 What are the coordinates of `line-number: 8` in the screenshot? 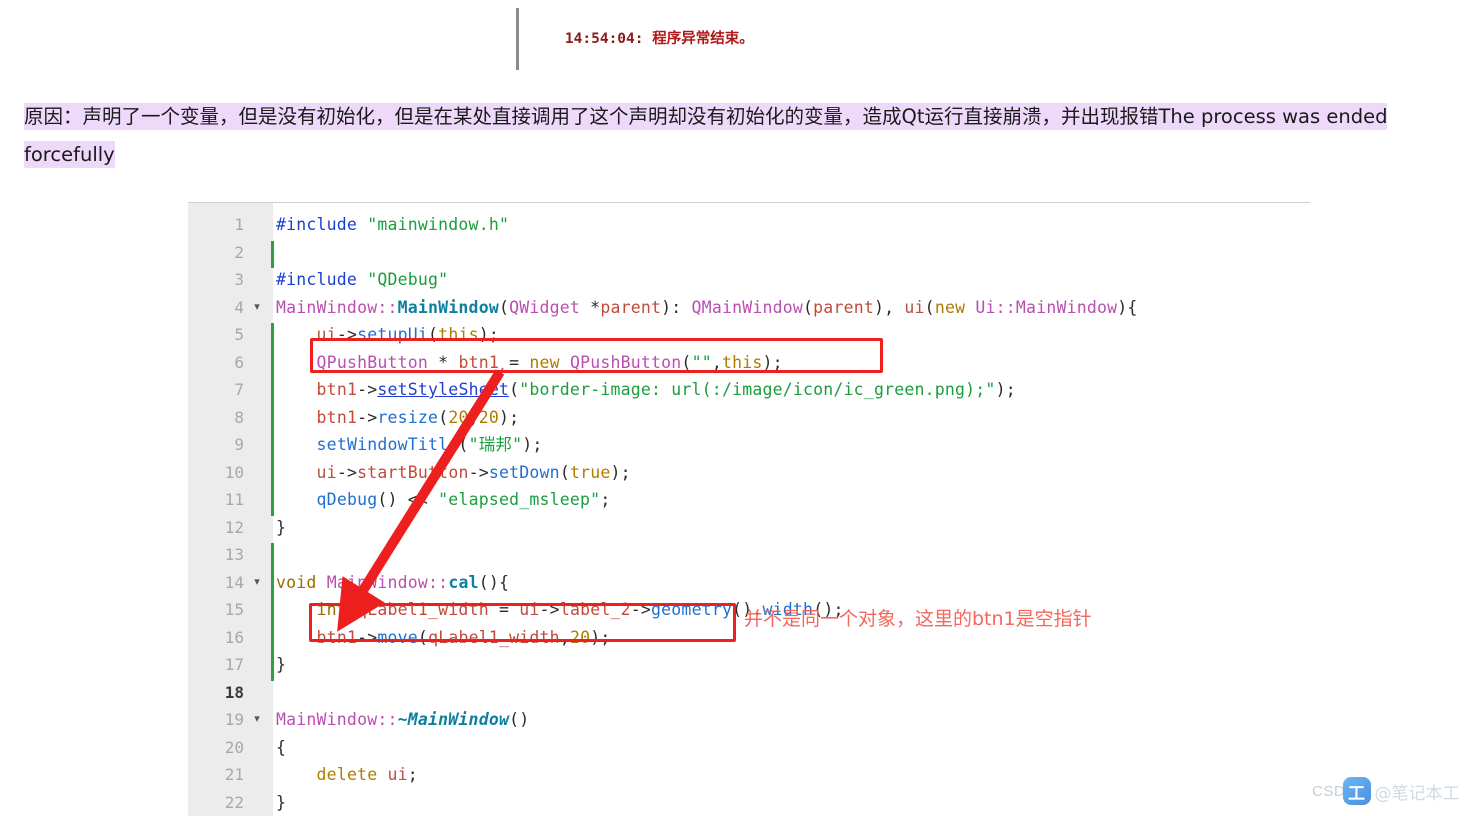 It's located at (216, 418).